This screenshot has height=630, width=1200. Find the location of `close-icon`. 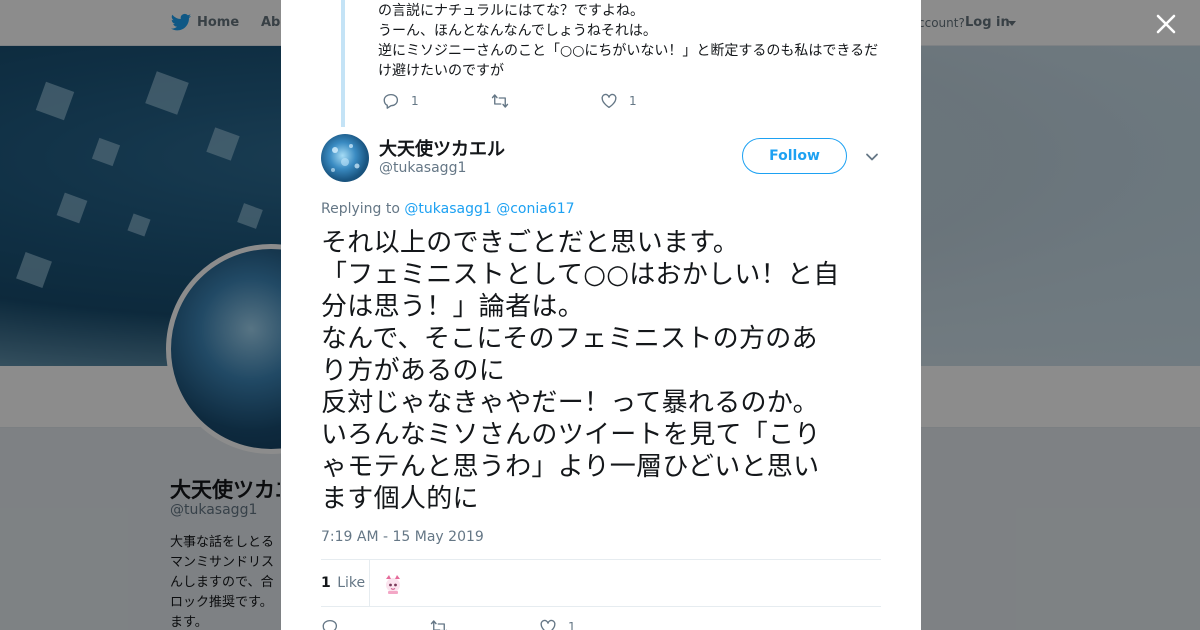

close-icon is located at coordinates (1166, 24).